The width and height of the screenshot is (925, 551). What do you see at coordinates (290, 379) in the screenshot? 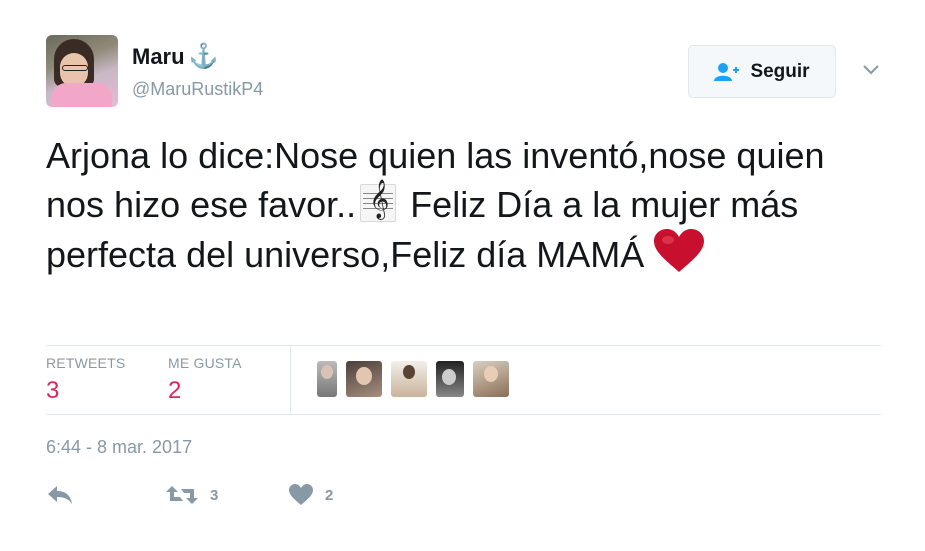
I see `stats-separator` at bounding box center [290, 379].